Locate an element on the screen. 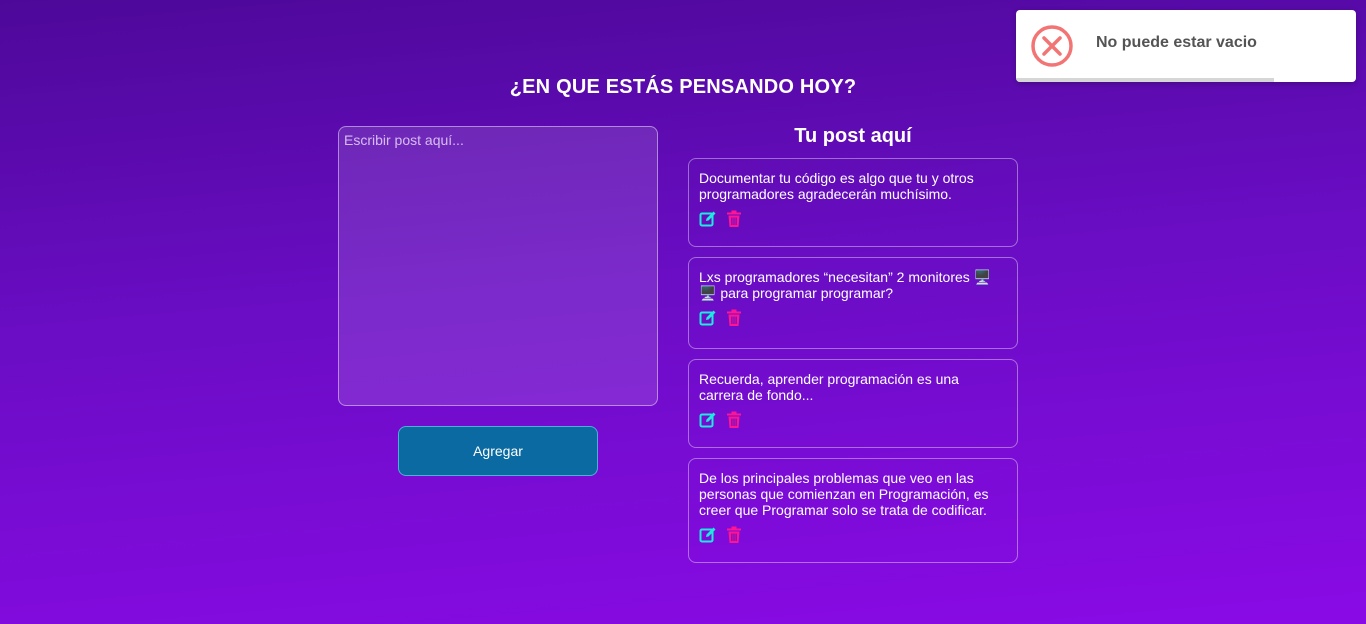 The image size is (1366, 624). post-textarea is located at coordinates (498, 266).